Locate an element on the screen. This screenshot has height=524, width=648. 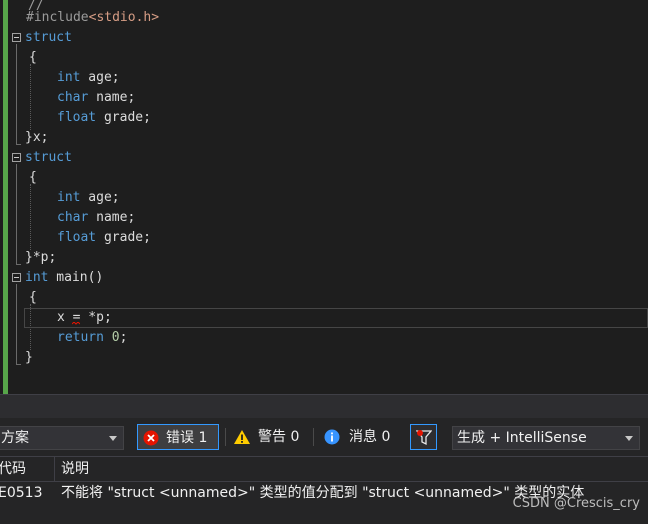
messages-count-label: 消息 0 is located at coordinates (370, 437).